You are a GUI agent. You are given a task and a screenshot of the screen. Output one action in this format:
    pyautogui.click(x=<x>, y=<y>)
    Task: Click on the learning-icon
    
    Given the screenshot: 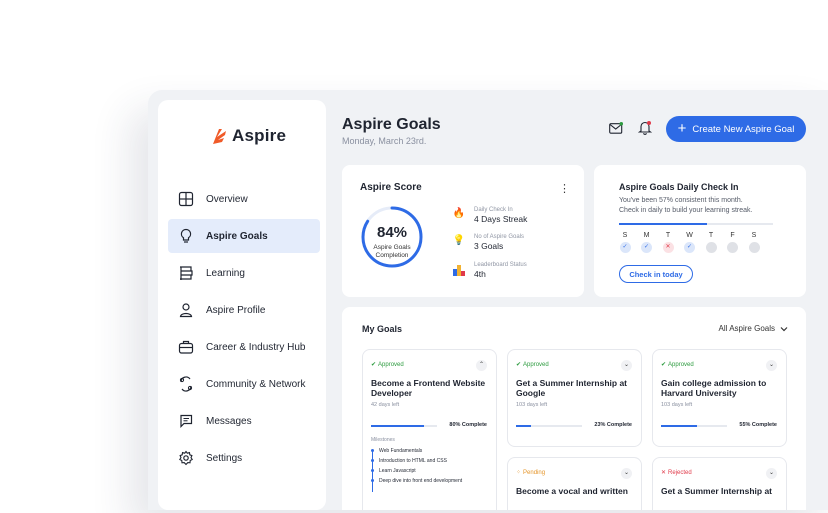 What is the action you would take?
    pyautogui.click(x=186, y=273)
    